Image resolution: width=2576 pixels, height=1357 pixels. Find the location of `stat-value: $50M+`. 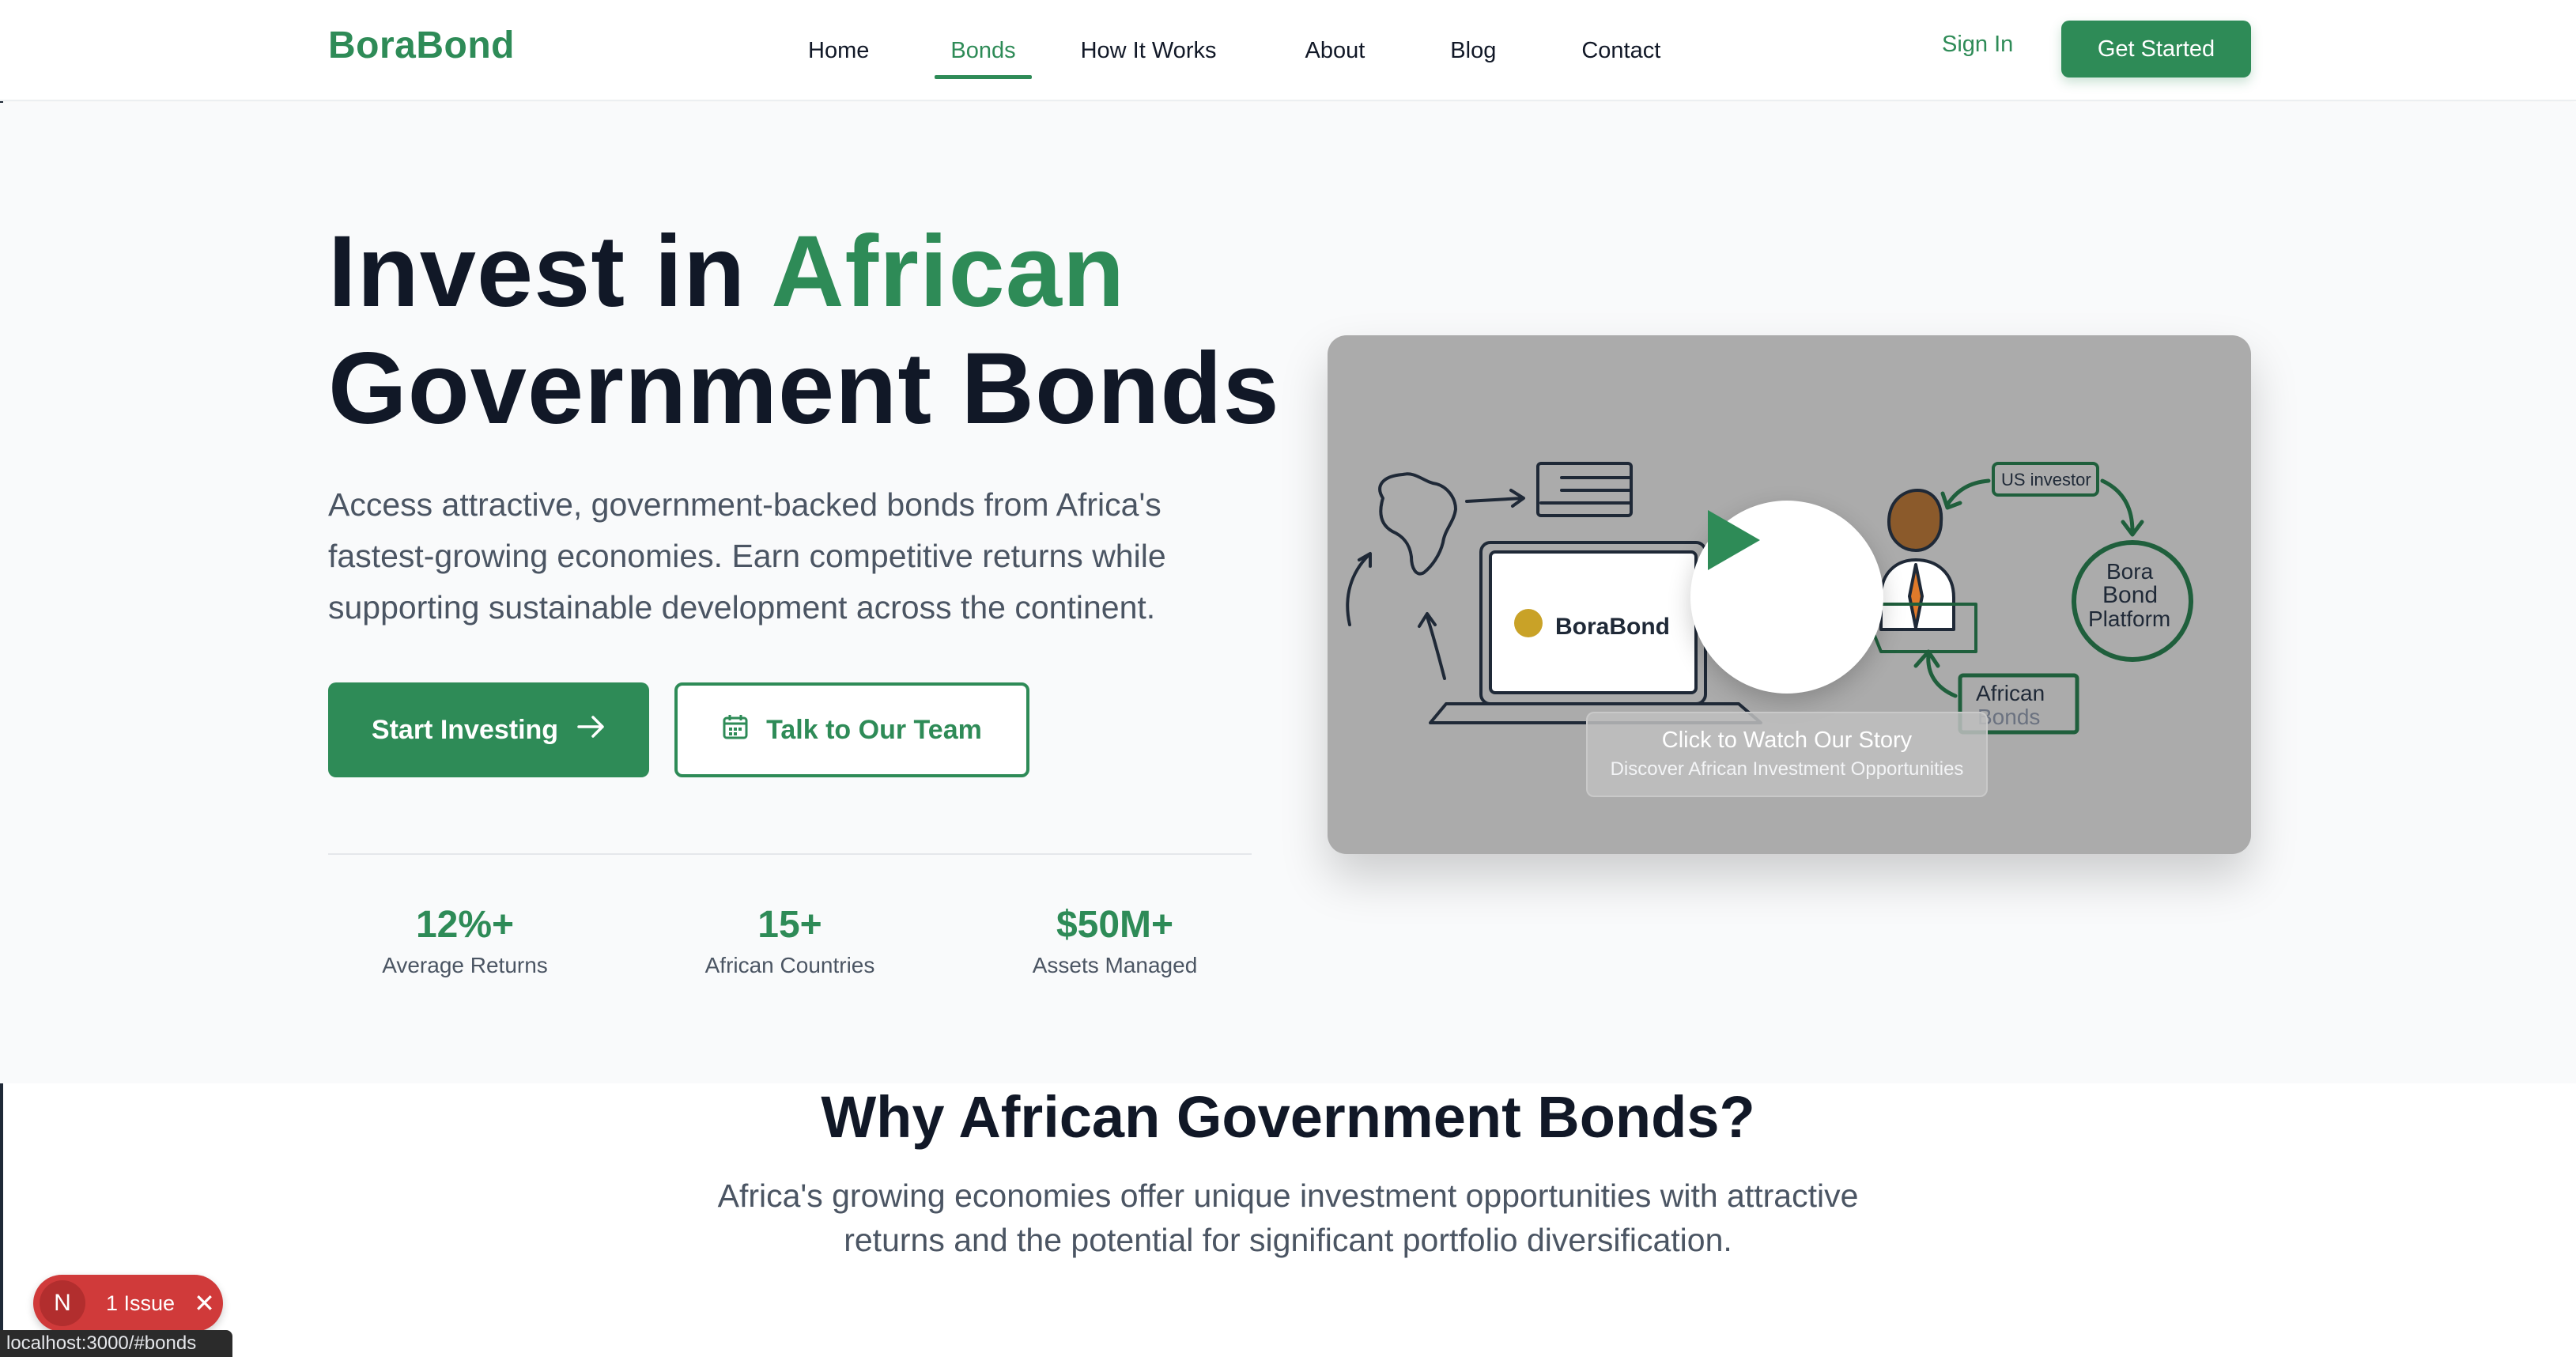

stat-value: $50M+ is located at coordinates (1115, 925).